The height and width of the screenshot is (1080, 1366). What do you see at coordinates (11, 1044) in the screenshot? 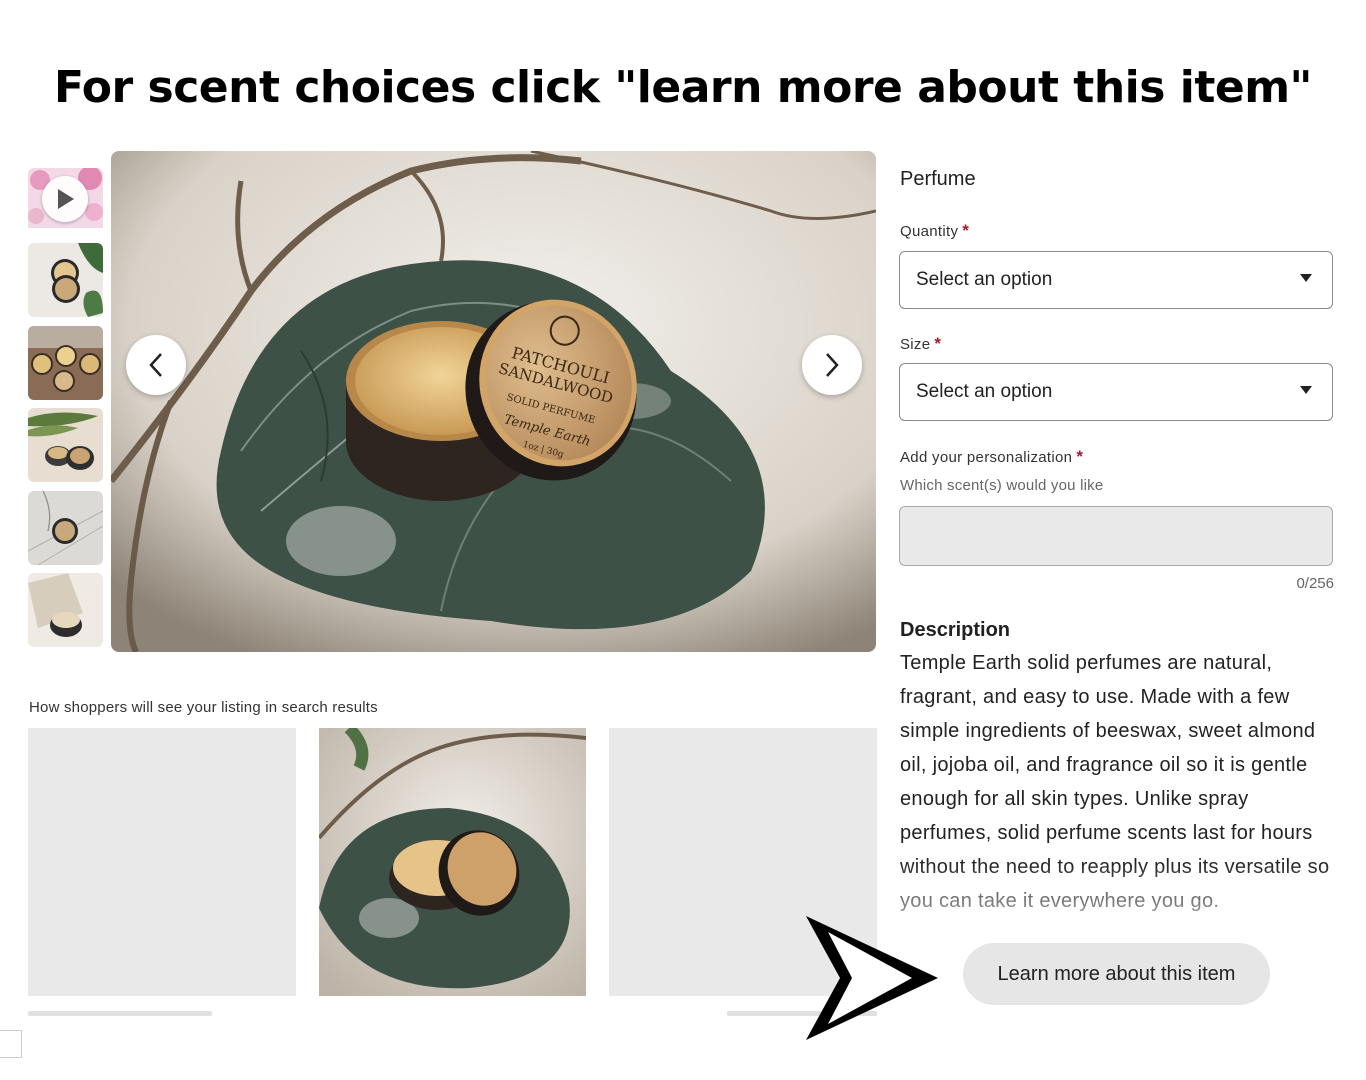
I see `corner-widget` at bounding box center [11, 1044].